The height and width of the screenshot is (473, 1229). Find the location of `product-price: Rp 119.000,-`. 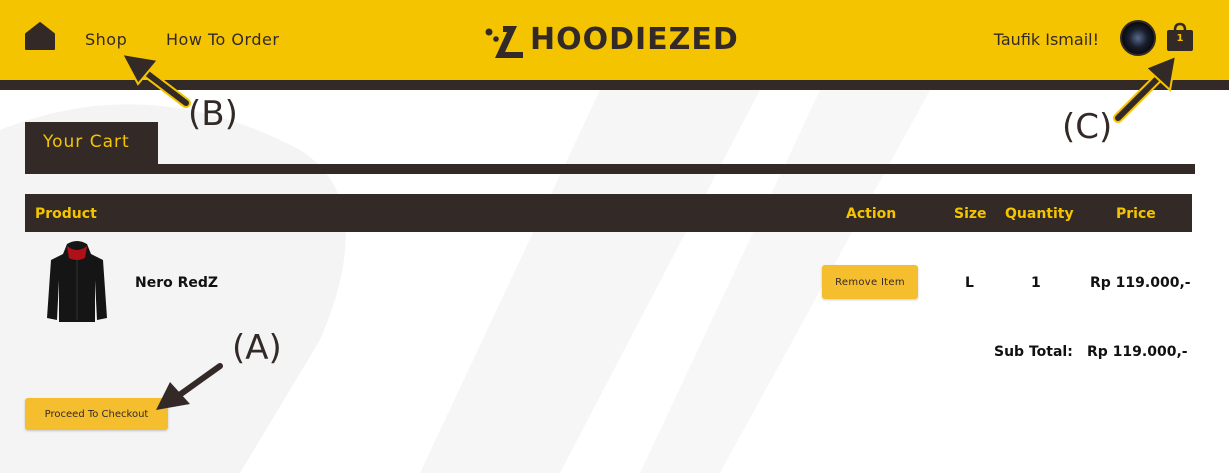

product-price: Rp 119.000,- is located at coordinates (1140, 283).